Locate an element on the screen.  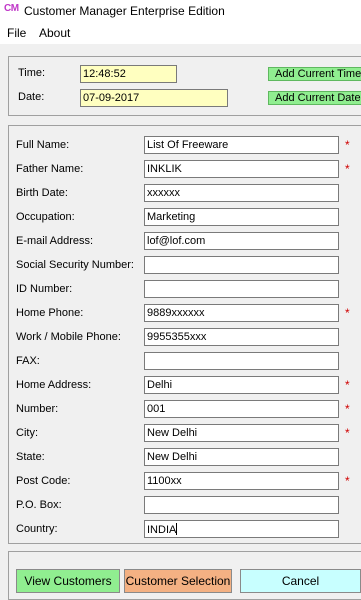
add-current-date-button: Add Current Date is located at coordinates (314, 98).